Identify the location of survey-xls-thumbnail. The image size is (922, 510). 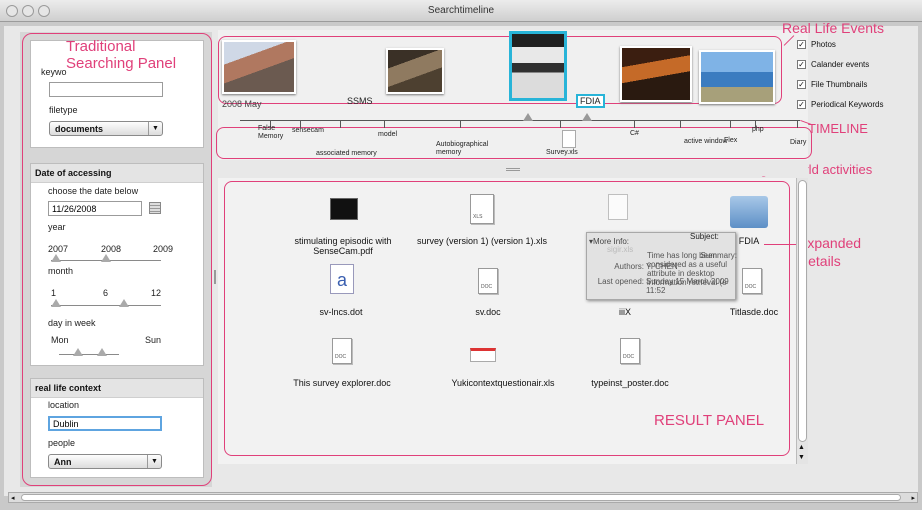
(569, 139).